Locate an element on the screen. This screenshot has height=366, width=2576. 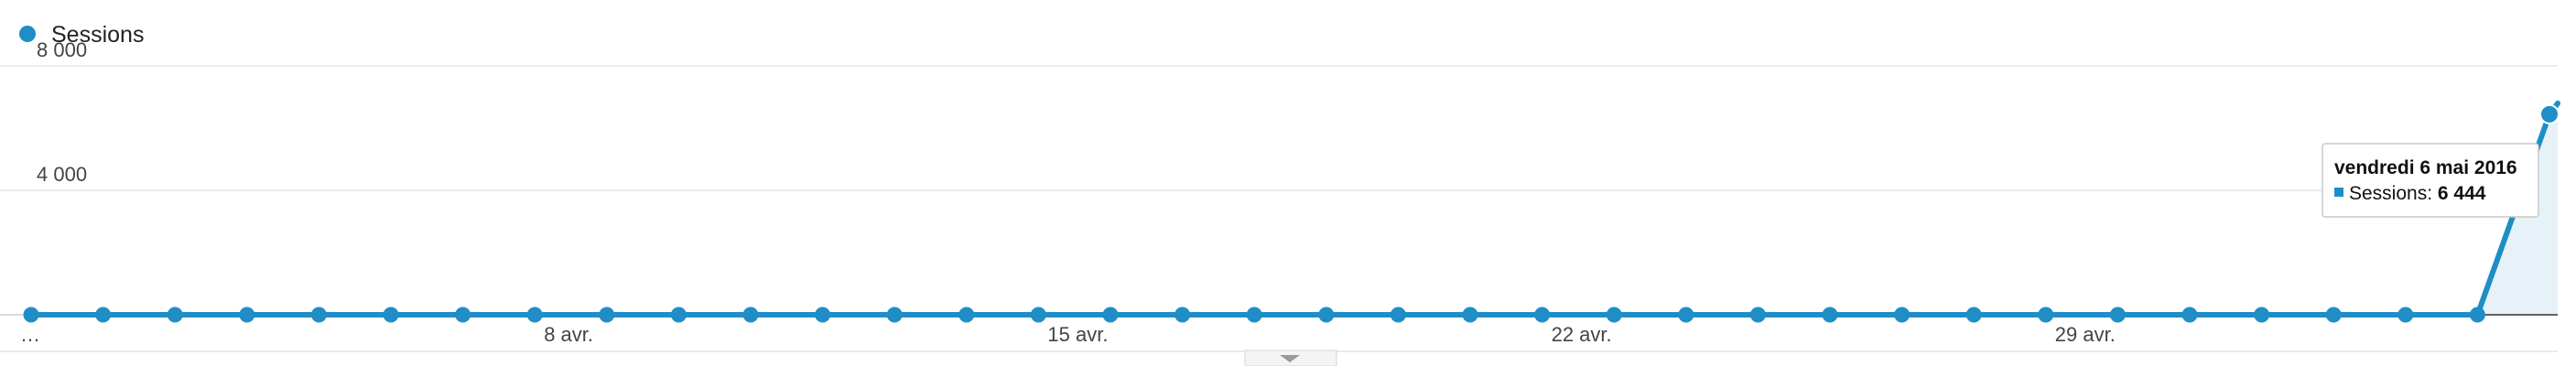
y-tick-label: 4 000 is located at coordinates (62, 175).